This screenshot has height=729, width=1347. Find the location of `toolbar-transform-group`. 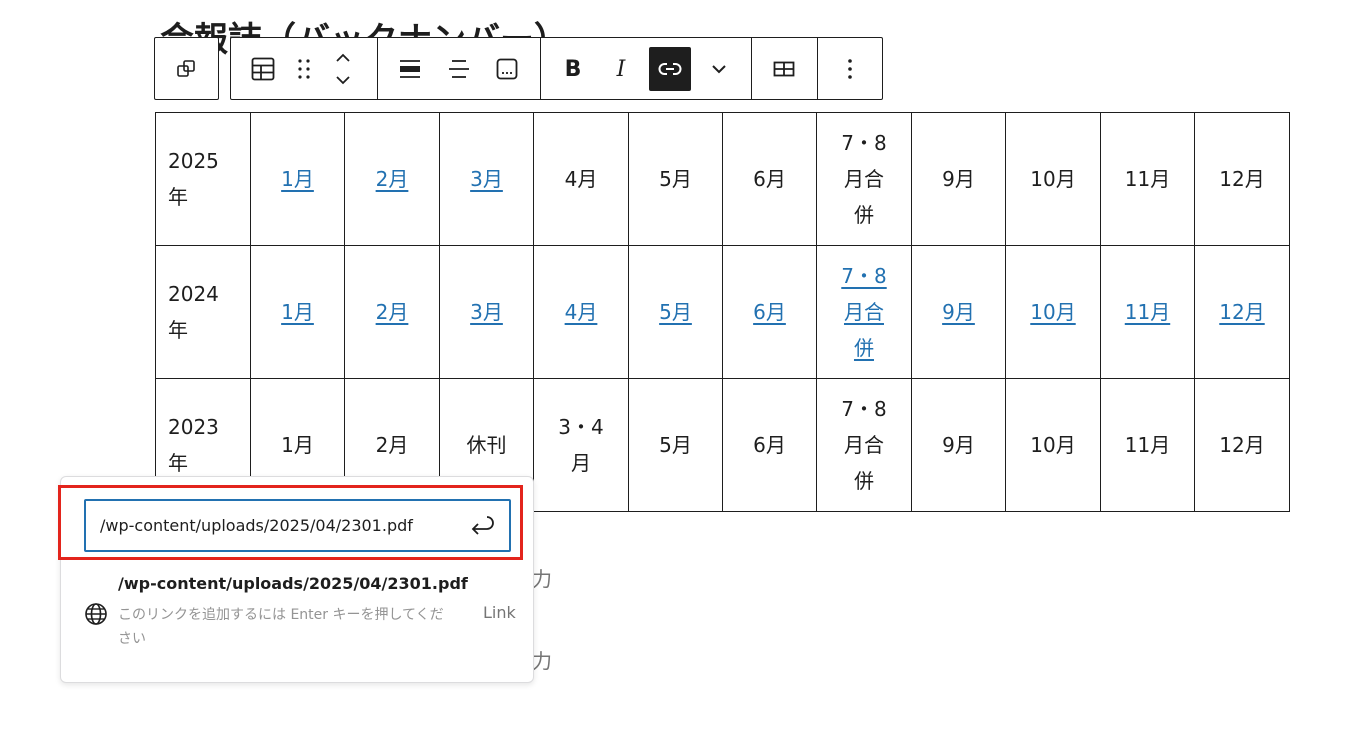

toolbar-transform-group is located at coordinates (186, 68).